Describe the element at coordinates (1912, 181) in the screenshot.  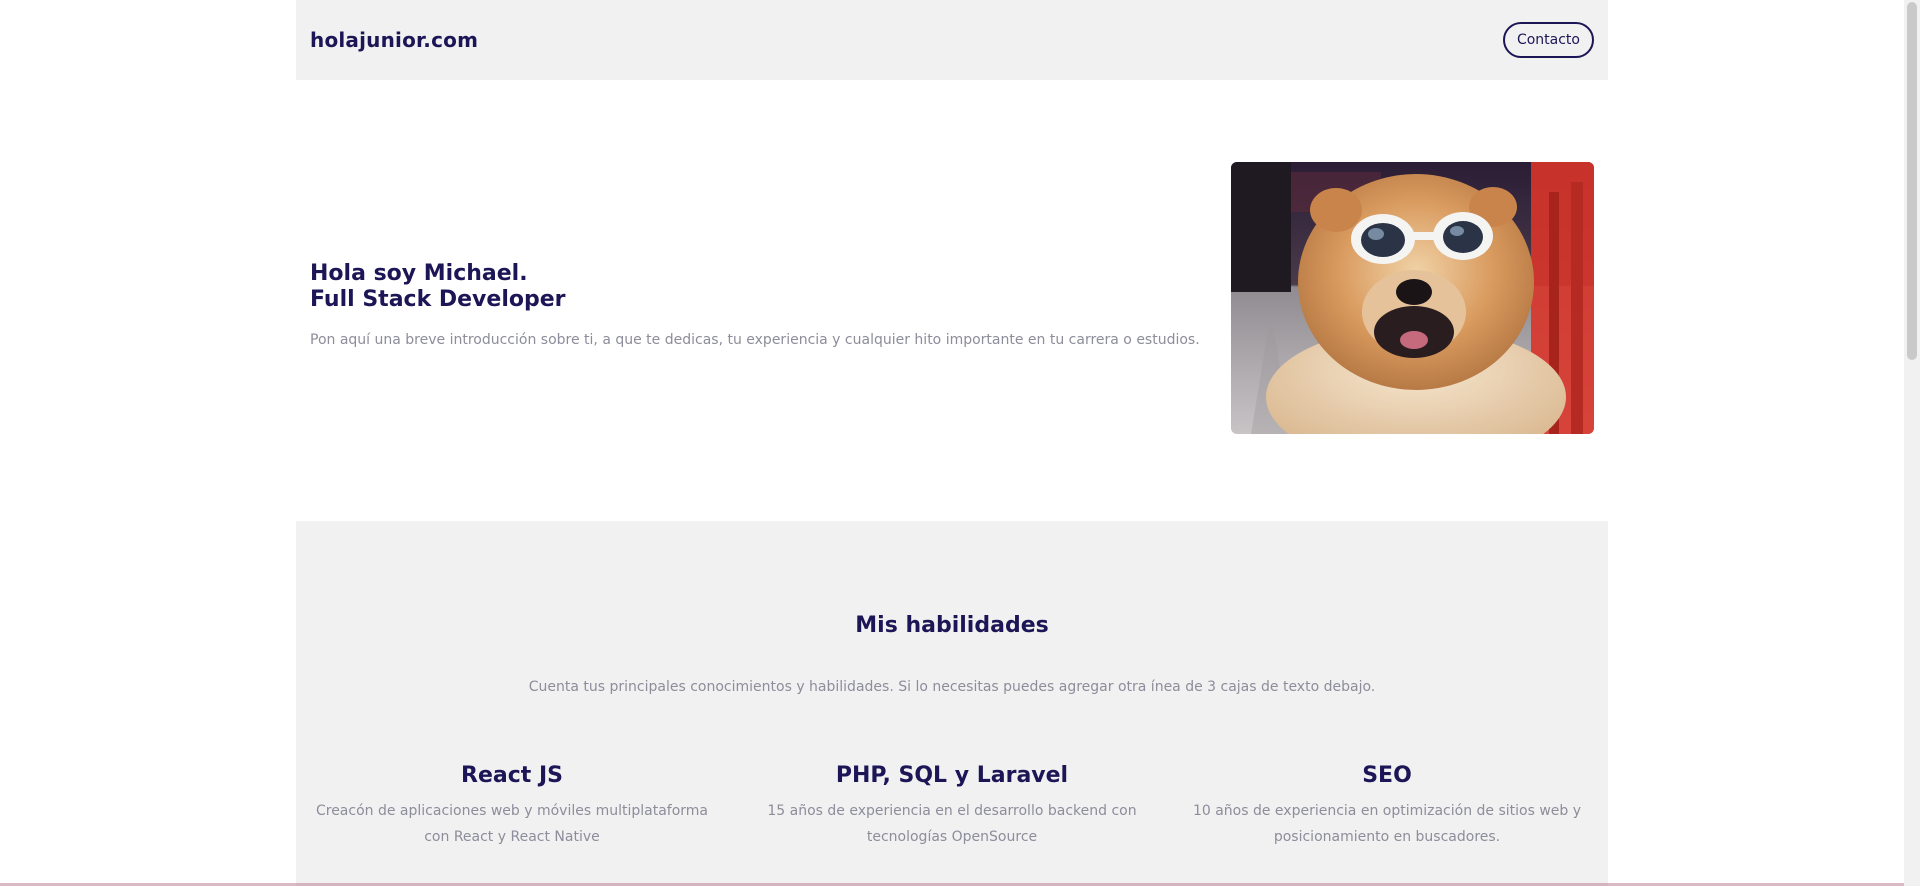
I see `scrollbar-thumb` at that location.